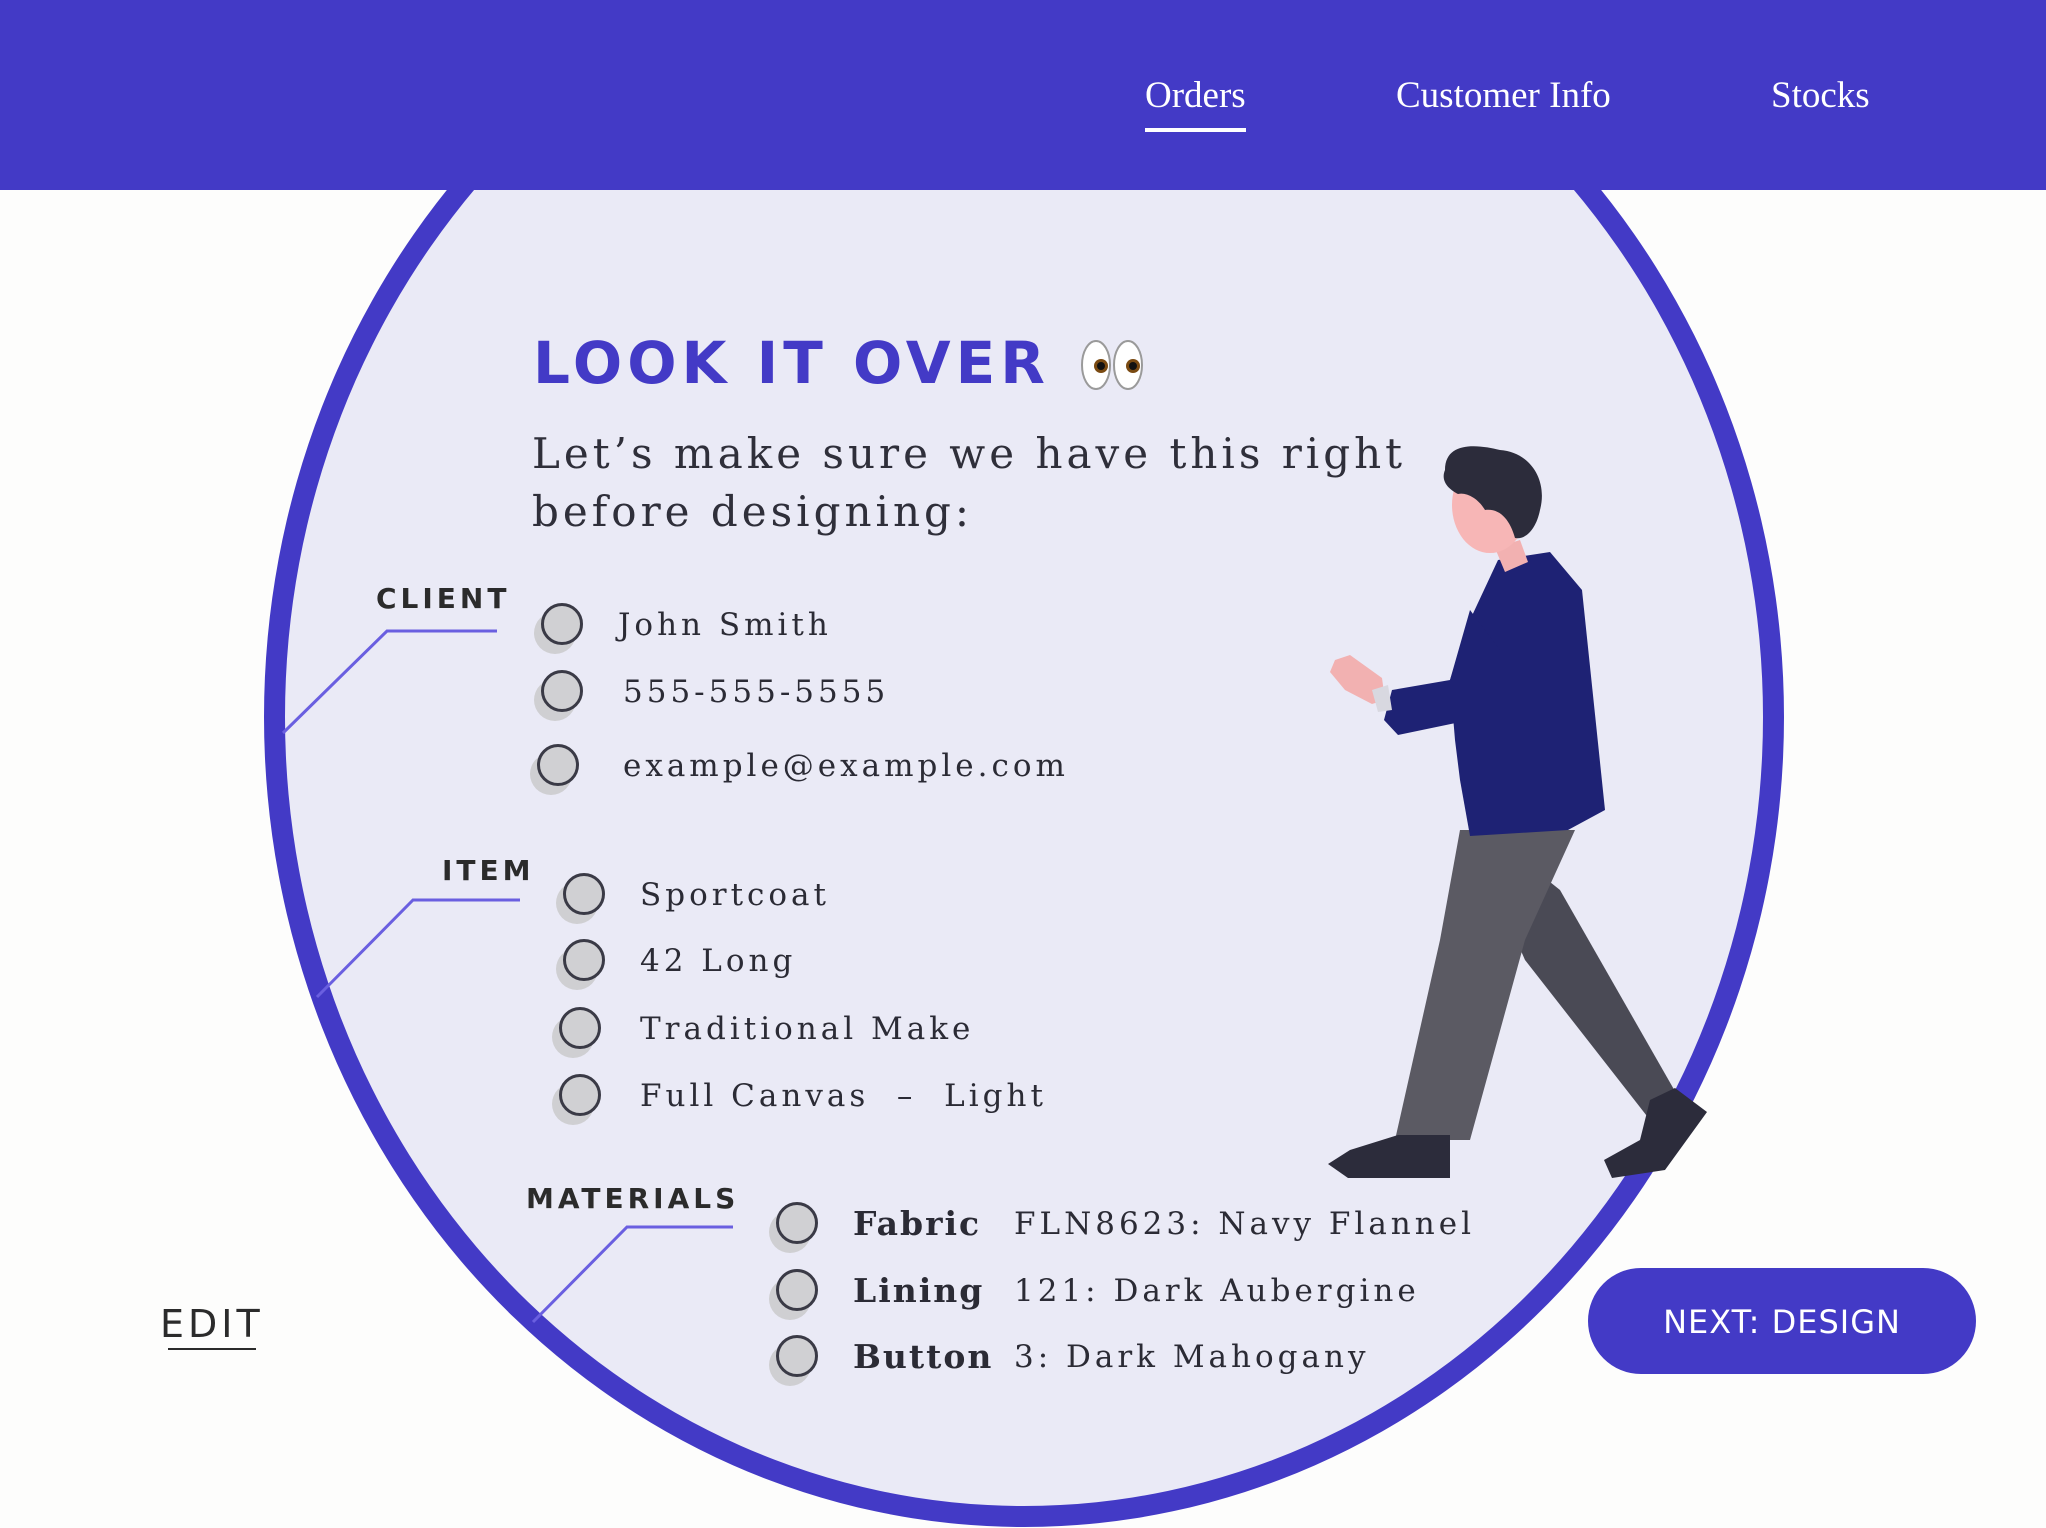 This screenshot has width=2046, height=1528. What do you see at coordinates (793, 1360) in the screenshot?
I see `material-button-radio` at bounding box center [793, 1360].